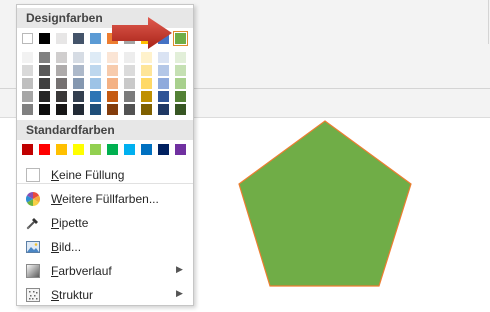 This screenshot has height=312, width=490. I want to click on menu-item-eine-füllung: Keine Füllung, so click(105, 175).